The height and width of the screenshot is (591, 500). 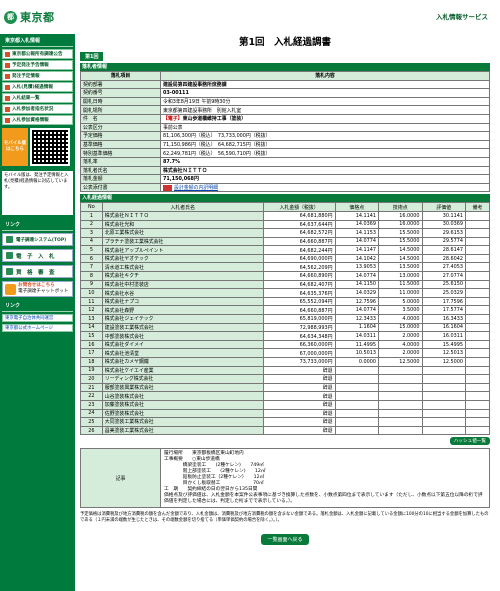 What do you see at coordinates (37, 109) in the screenshot?
I see `sidebar-item-5: 入札参加者指名状況` at bounding box center [37, 109].